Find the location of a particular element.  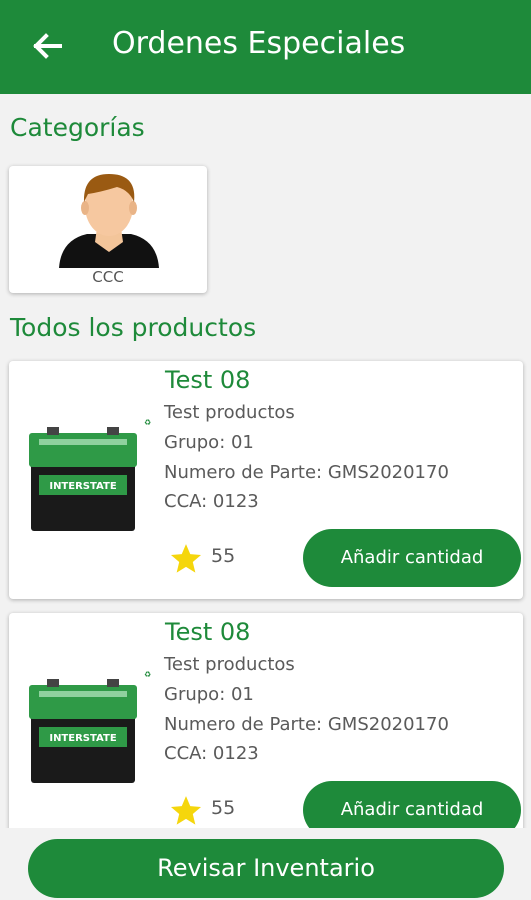

bottom-bar: Revisar Inventario is located at coordinates (265, 864).